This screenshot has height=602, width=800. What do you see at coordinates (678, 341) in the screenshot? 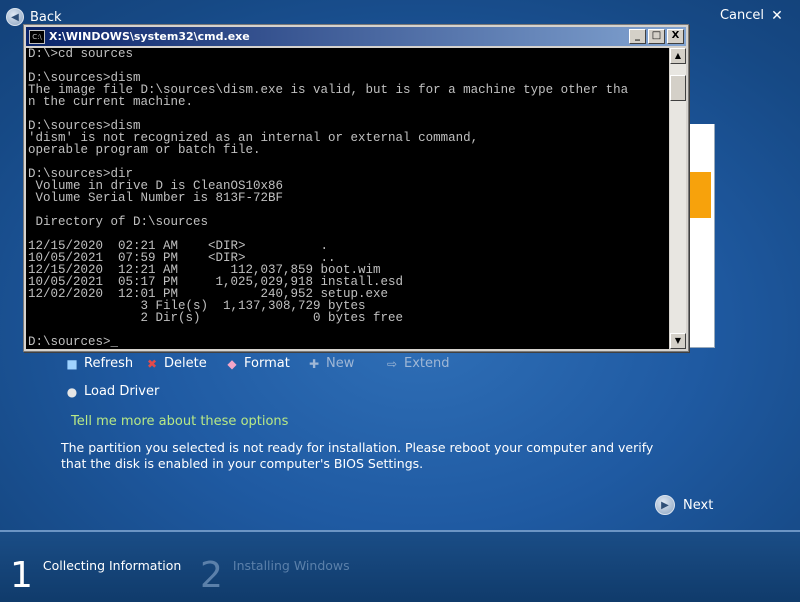
I see `scroll-down-icon: ▼` at bounding box center [678, 341].